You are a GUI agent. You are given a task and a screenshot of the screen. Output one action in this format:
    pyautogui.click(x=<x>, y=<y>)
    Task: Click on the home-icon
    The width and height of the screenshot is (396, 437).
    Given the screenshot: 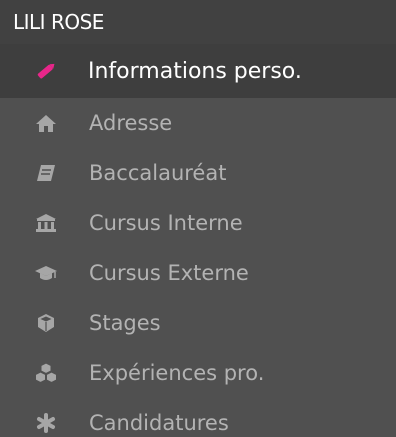 What is the action you would take?
    pyautogui.click(x=46, y=123)
    